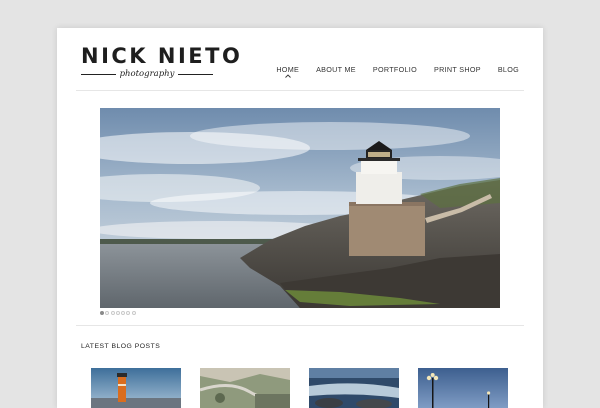  What do you see at coordinates (162, 56) in the screenshot?
I see `logo-name: NICK NIETO` at bounding box center [162, 56].